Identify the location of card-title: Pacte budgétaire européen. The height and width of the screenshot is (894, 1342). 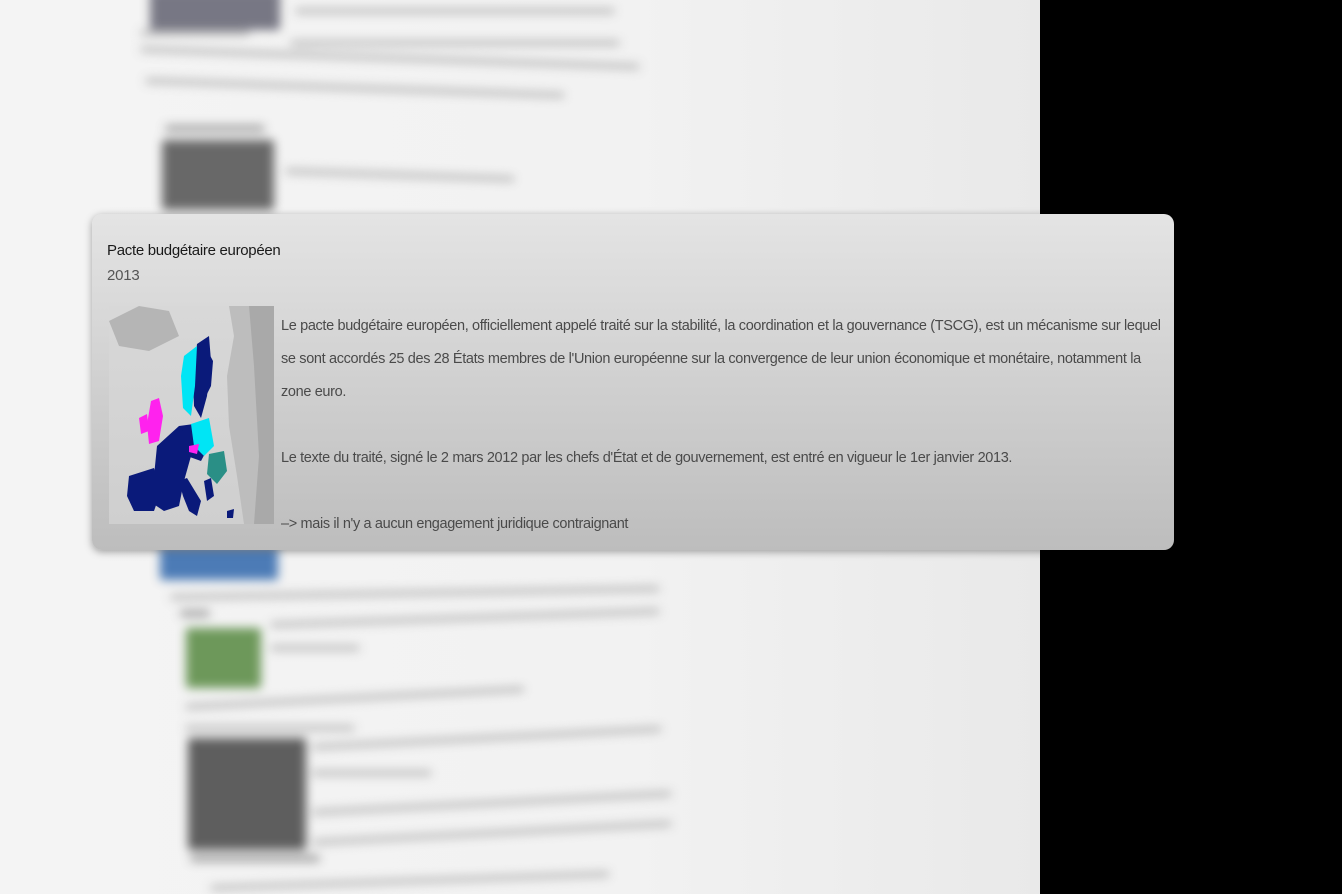
(194, 250).